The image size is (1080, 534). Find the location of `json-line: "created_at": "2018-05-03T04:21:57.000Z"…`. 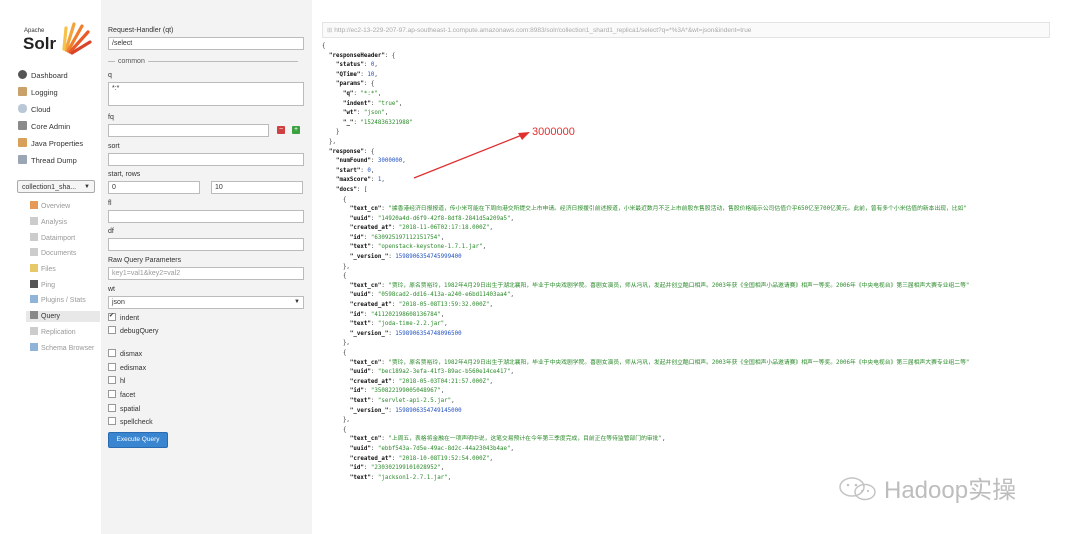

json-line: "created_at": "2018-05-03T04:21:57.000Z"… is located at coordinates (687, 383).